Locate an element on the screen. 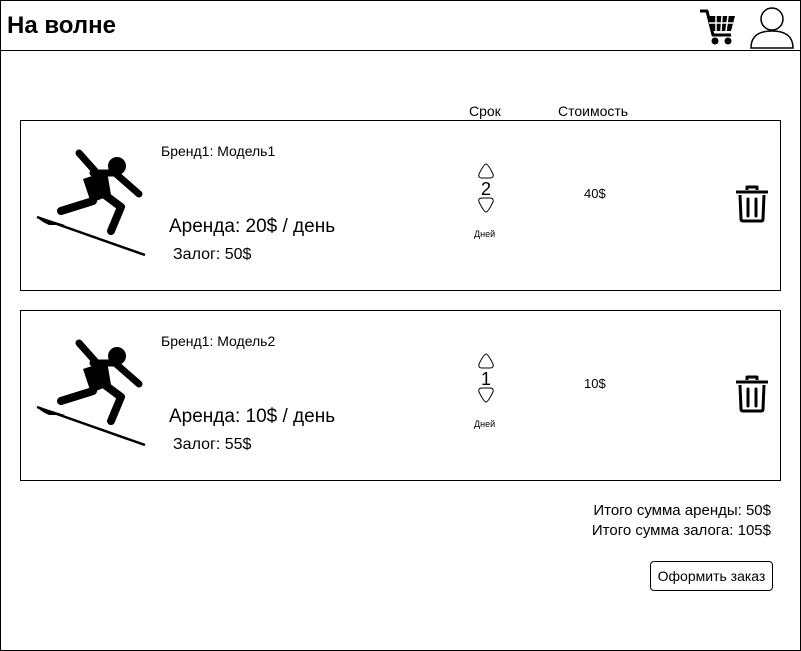 This screenshot has width=801, height=651. item-name: Бренд1: Модель1 is located at coordinates (218, 151).